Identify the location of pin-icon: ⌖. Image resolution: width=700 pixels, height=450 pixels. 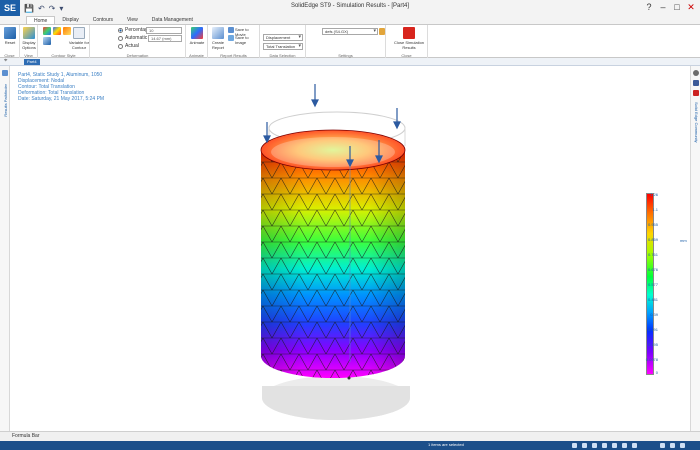
(5, 61).